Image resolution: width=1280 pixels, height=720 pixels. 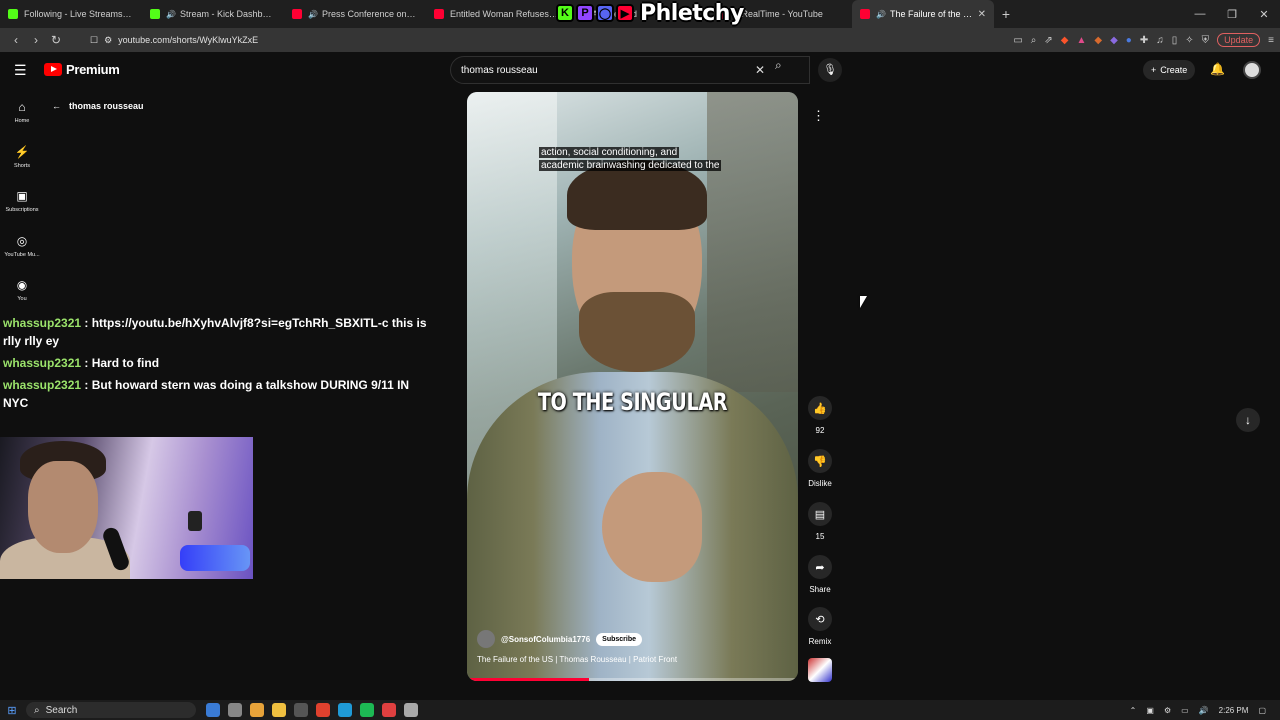 What do you see at coordinates (1174, 70) in the screenshot?
I see `create-label: Create` at bounding box center [1174, 70].